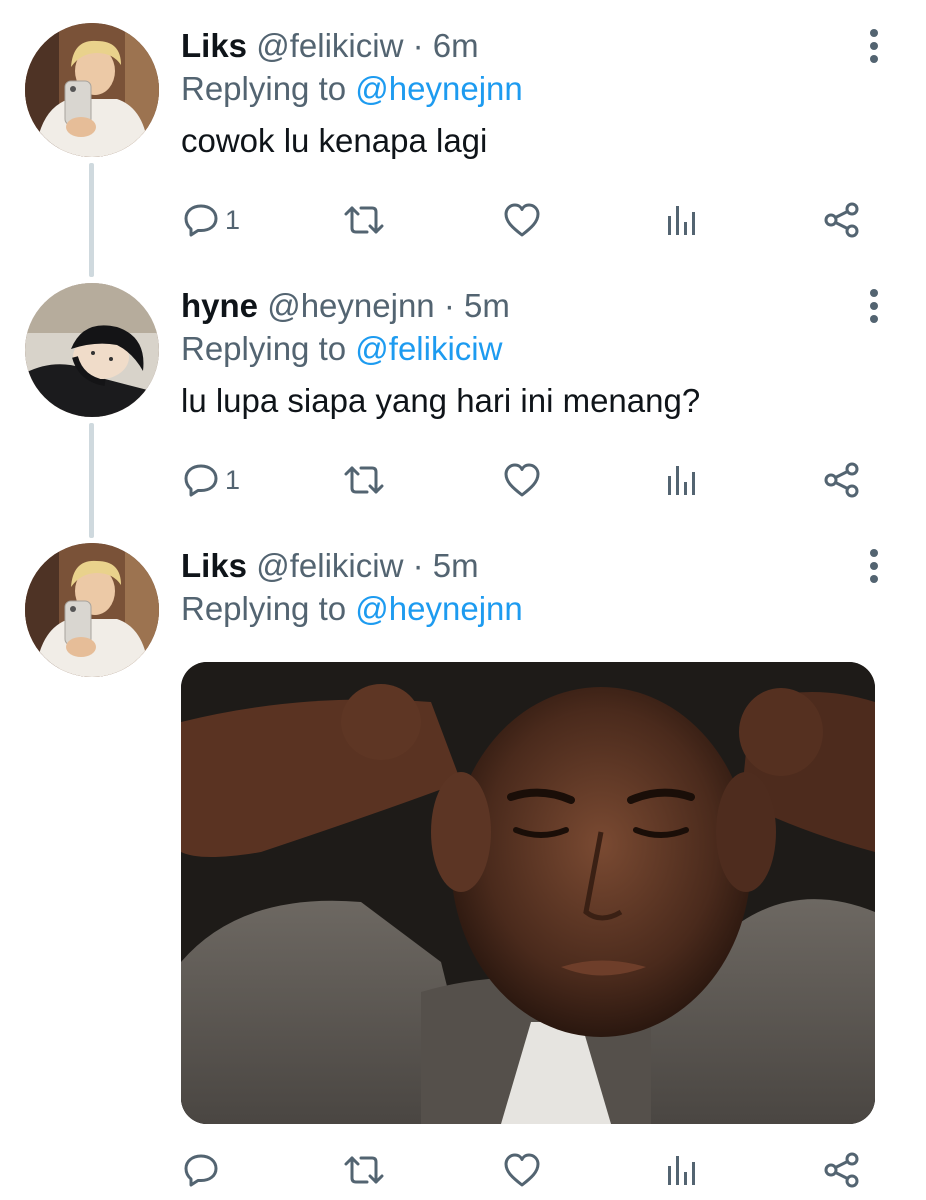 This screenshot has width=926, height=1200. What do you see at coordinates (533, 306) in the screenshot?
I see `tweet-header: hyne @heynejnn · 5m` at bounding box center [533, 306].